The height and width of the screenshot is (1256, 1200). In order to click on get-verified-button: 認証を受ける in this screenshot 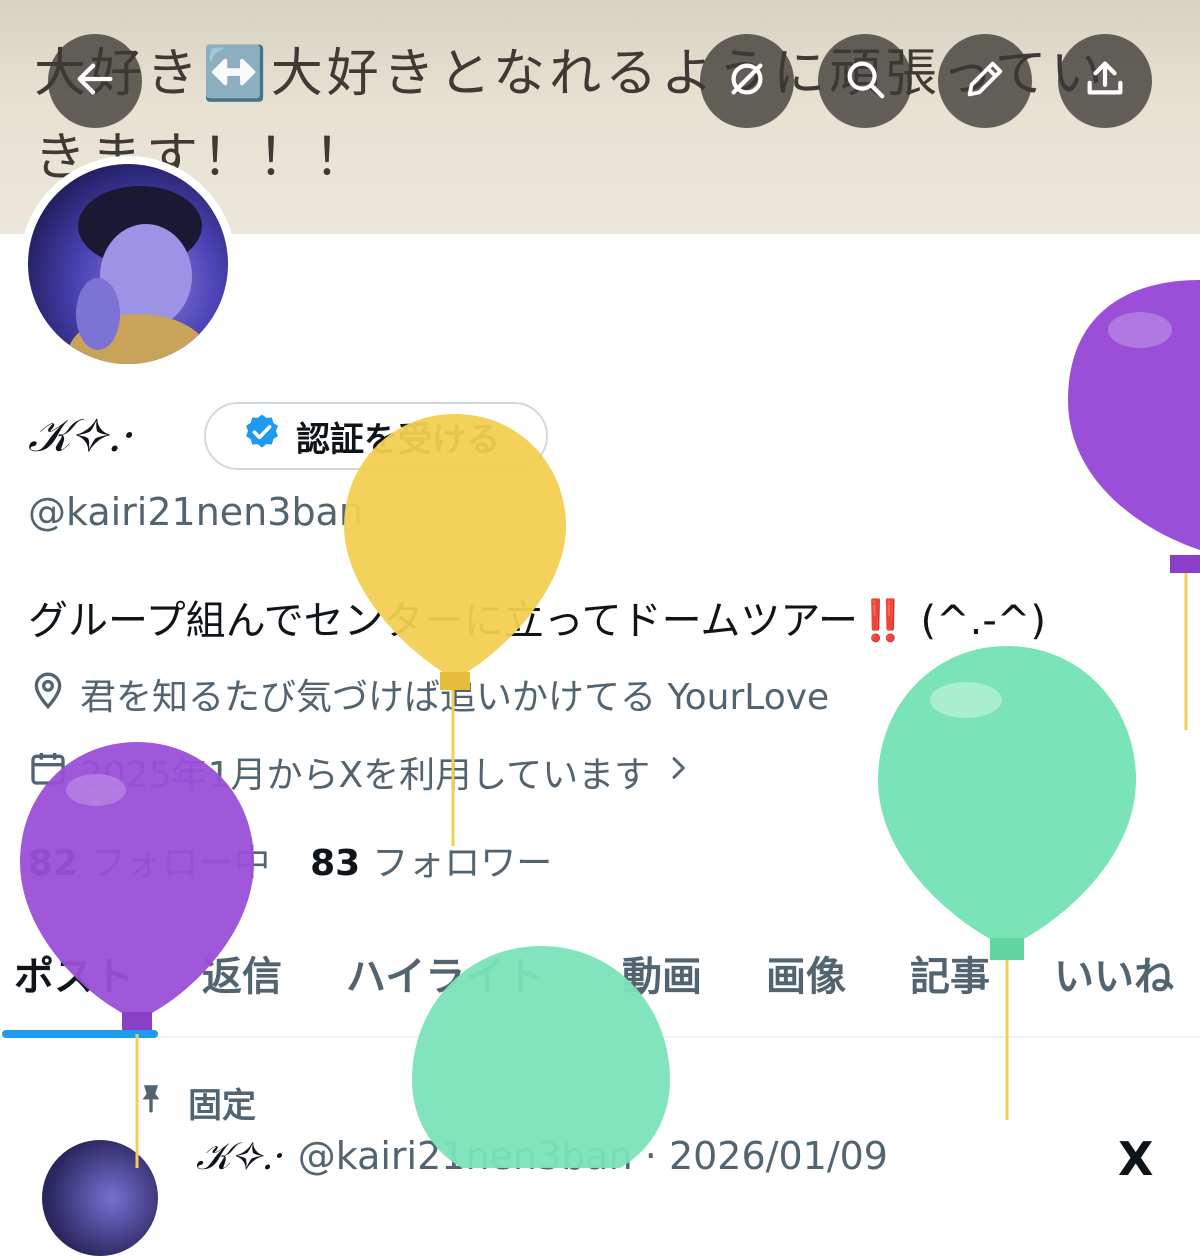, I will do `click(376, 436)`.